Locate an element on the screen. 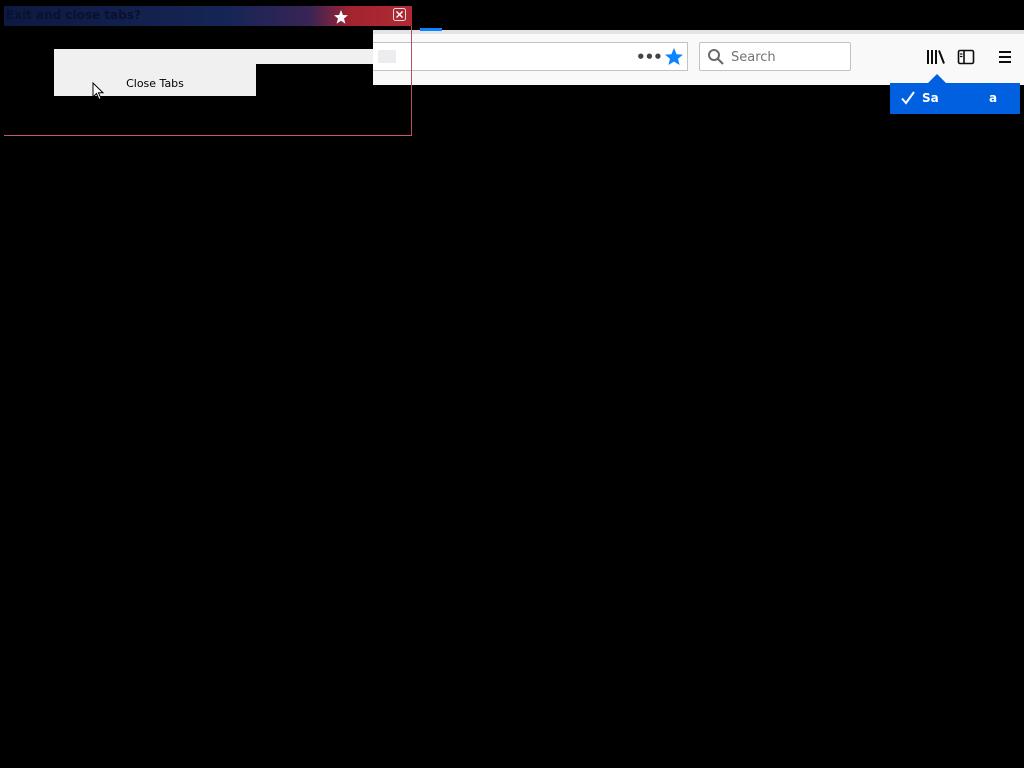  close-tabs-button: Close Tabs is located at coordinates (155, 80).